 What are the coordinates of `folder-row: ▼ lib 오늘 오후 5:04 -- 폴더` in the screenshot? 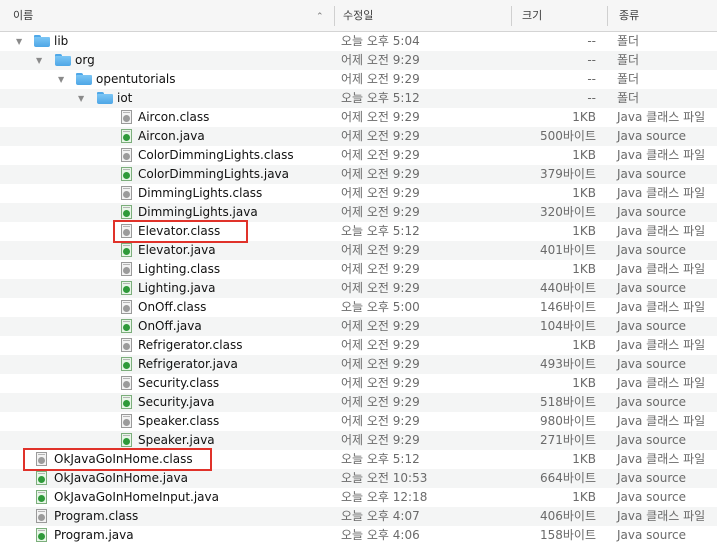 It's located at (358, 41).